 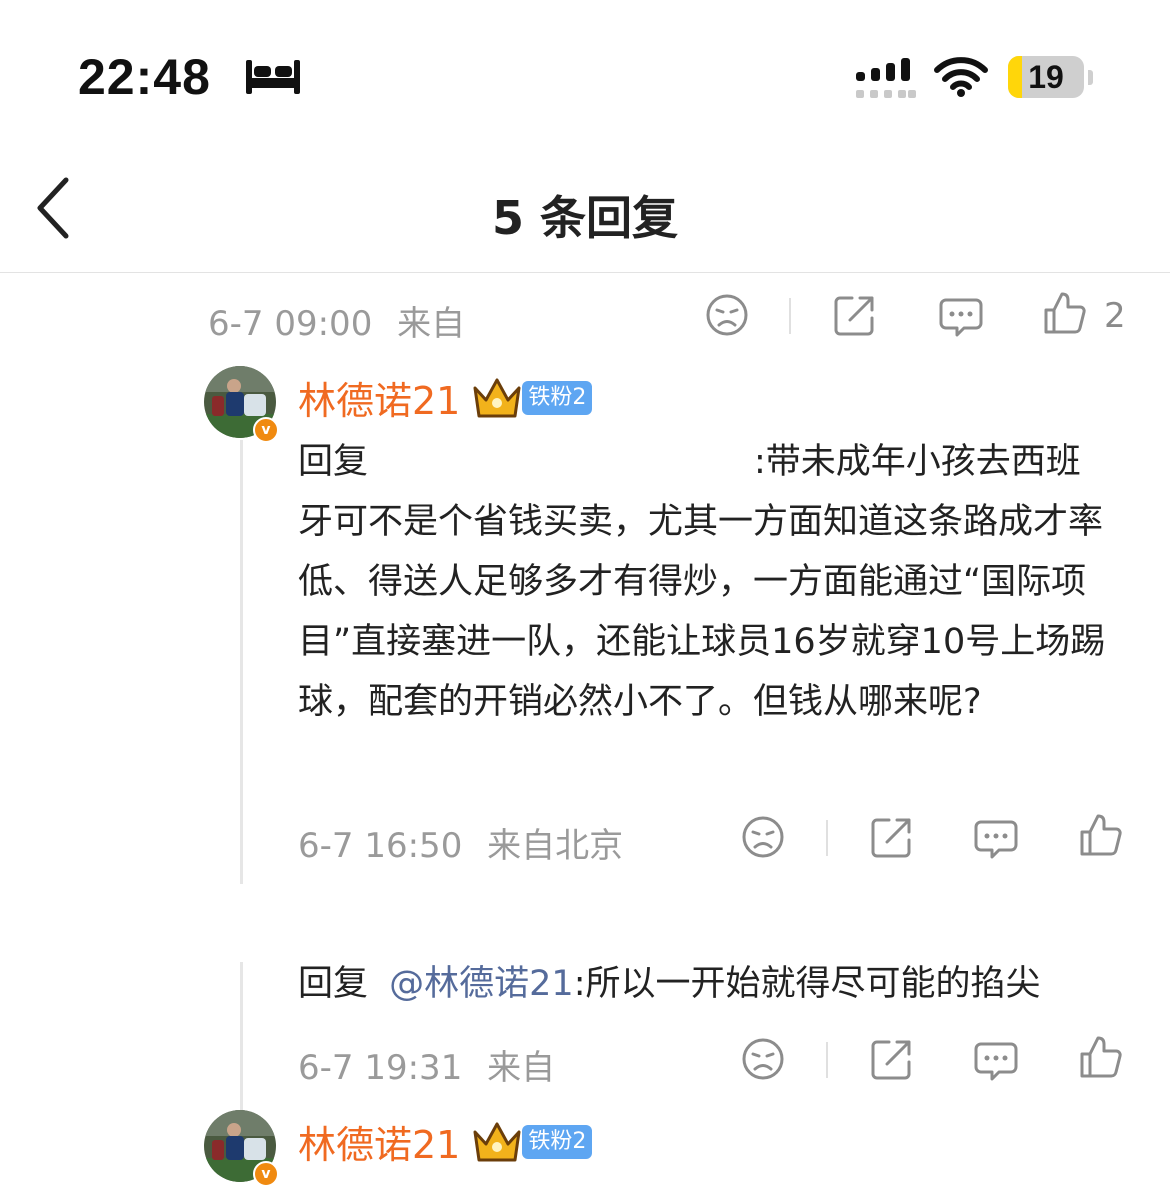 I want to click on like-count: 2, so click(x=1115, y=316).